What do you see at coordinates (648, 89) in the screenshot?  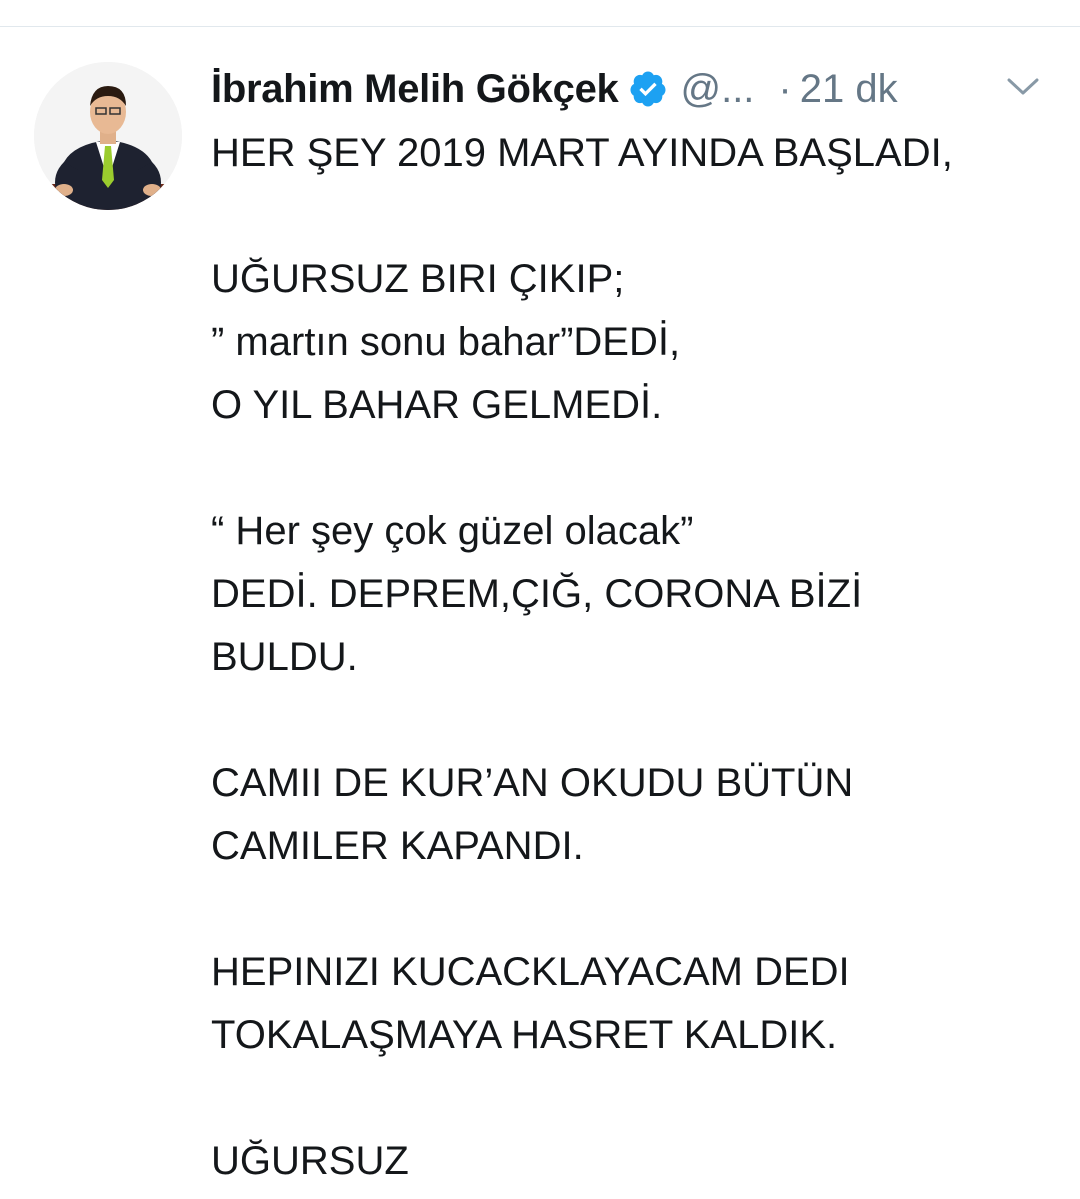 I see `verified-badge-icon` at bounding box center [648, 89].